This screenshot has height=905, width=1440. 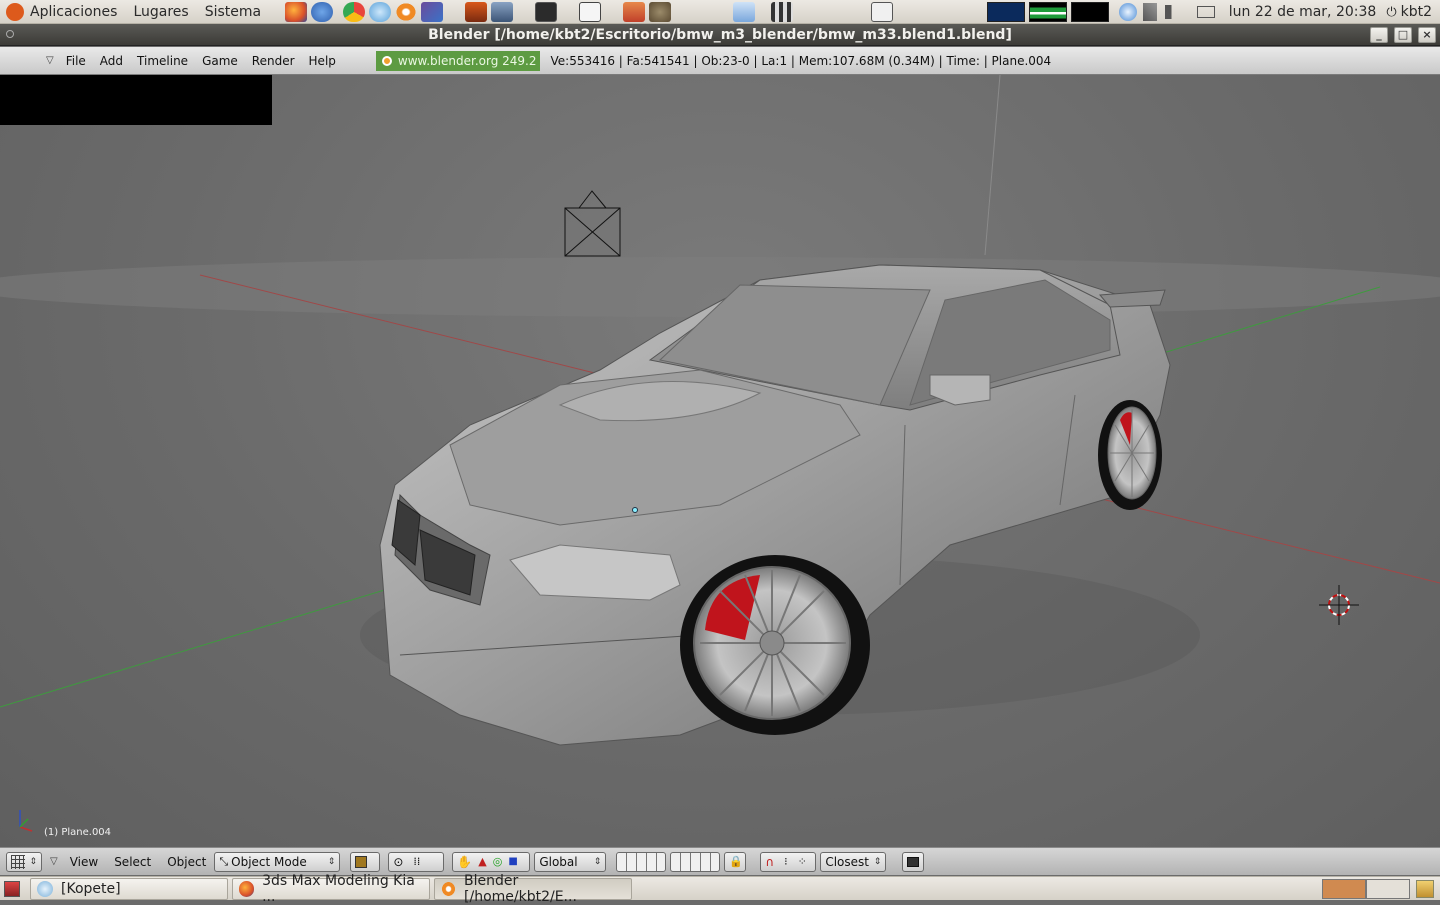 What do you see at coordinates (220, 61) in the screenshot?
I see `menu-game: Game` at bounding box center [220, 61].